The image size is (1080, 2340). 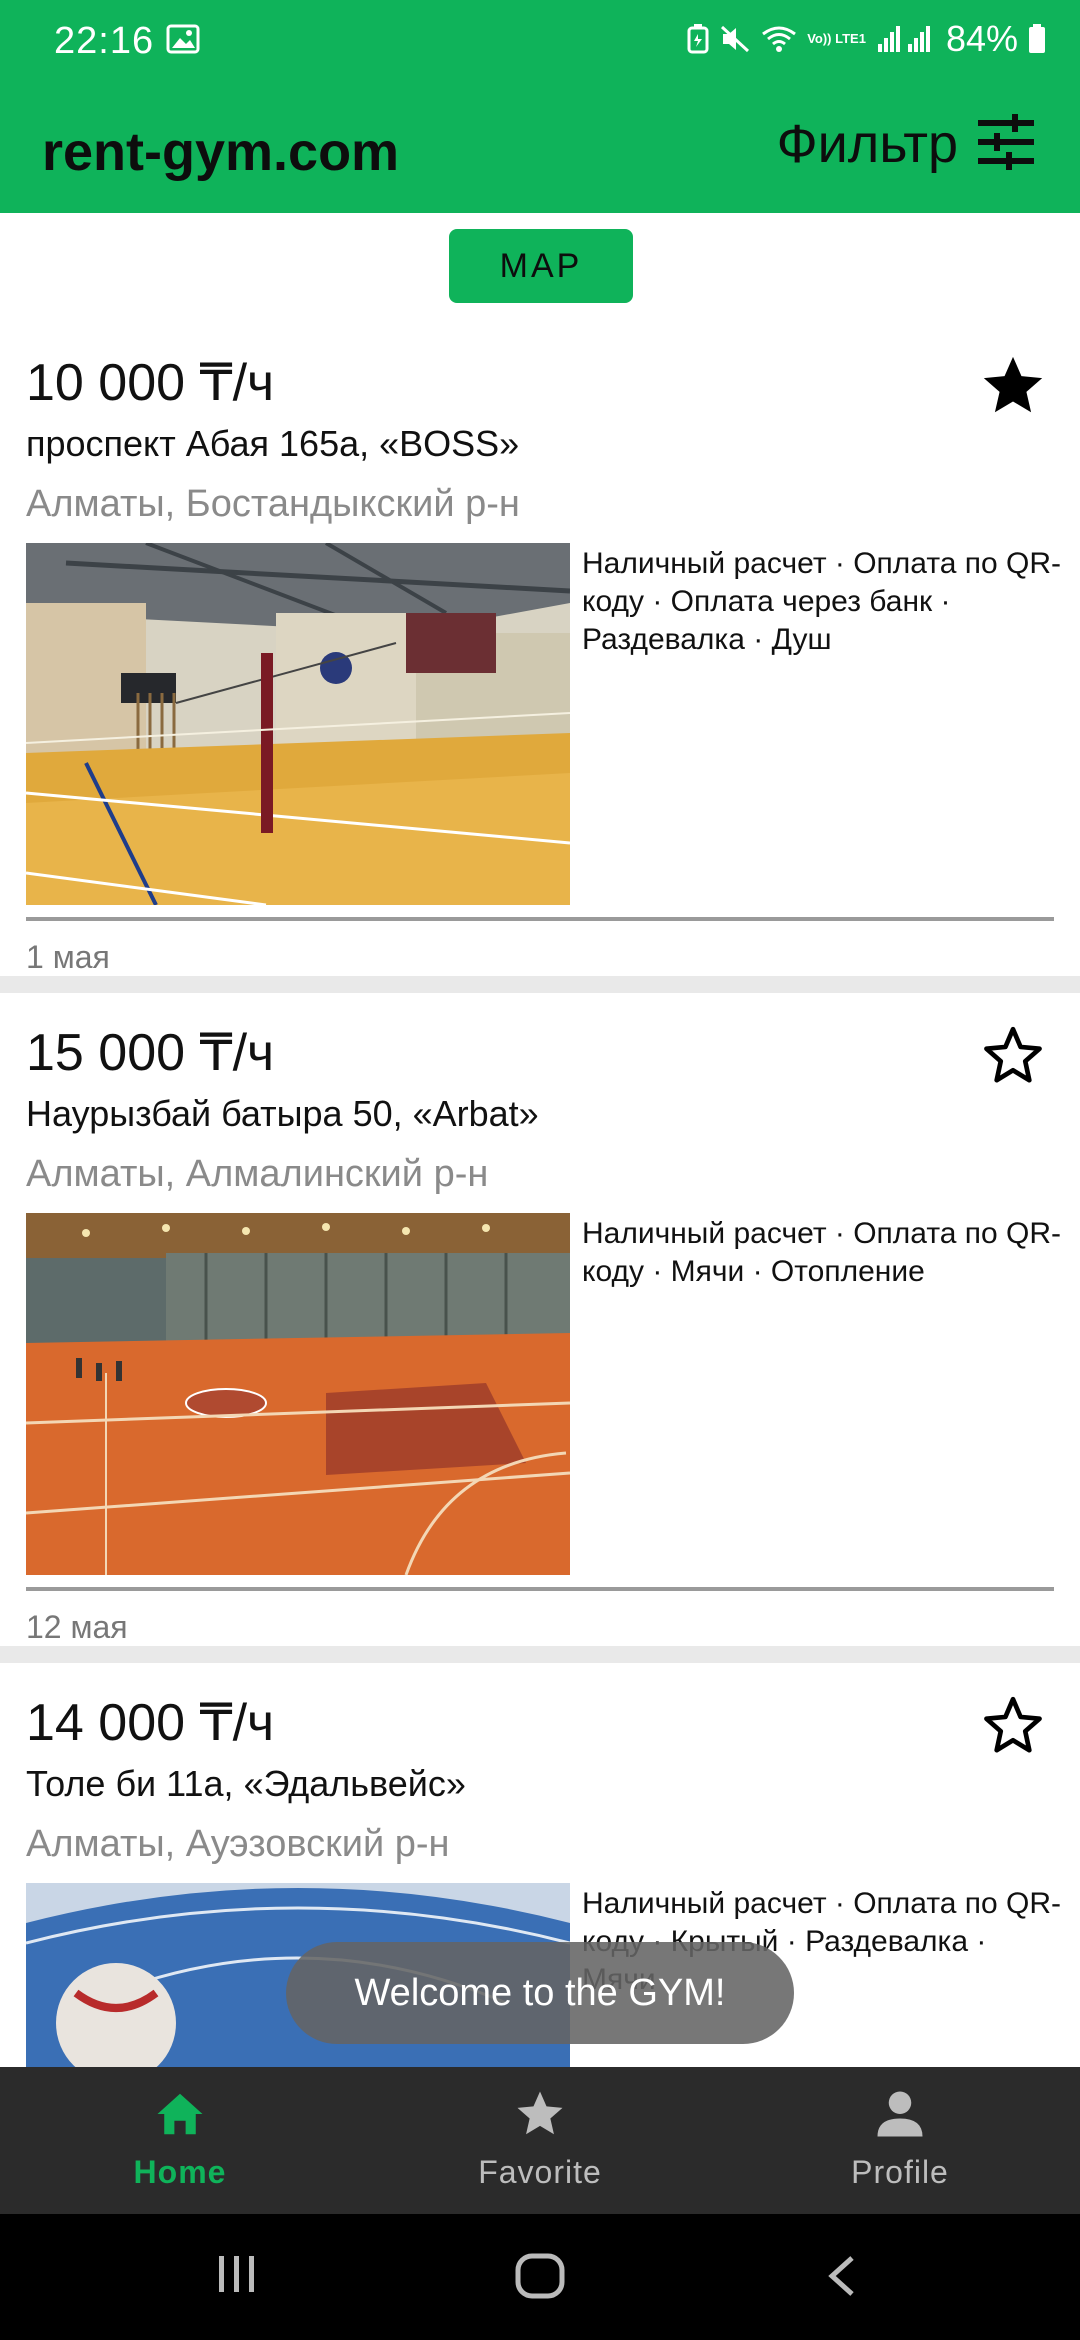 I want to click on battery-saver-icon, so click(x=698, y=39).